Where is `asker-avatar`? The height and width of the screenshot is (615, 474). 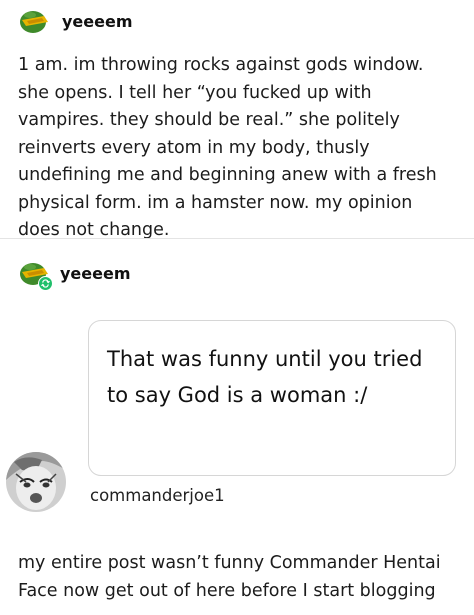
asker-avatar is located at coordinates (36, 482).